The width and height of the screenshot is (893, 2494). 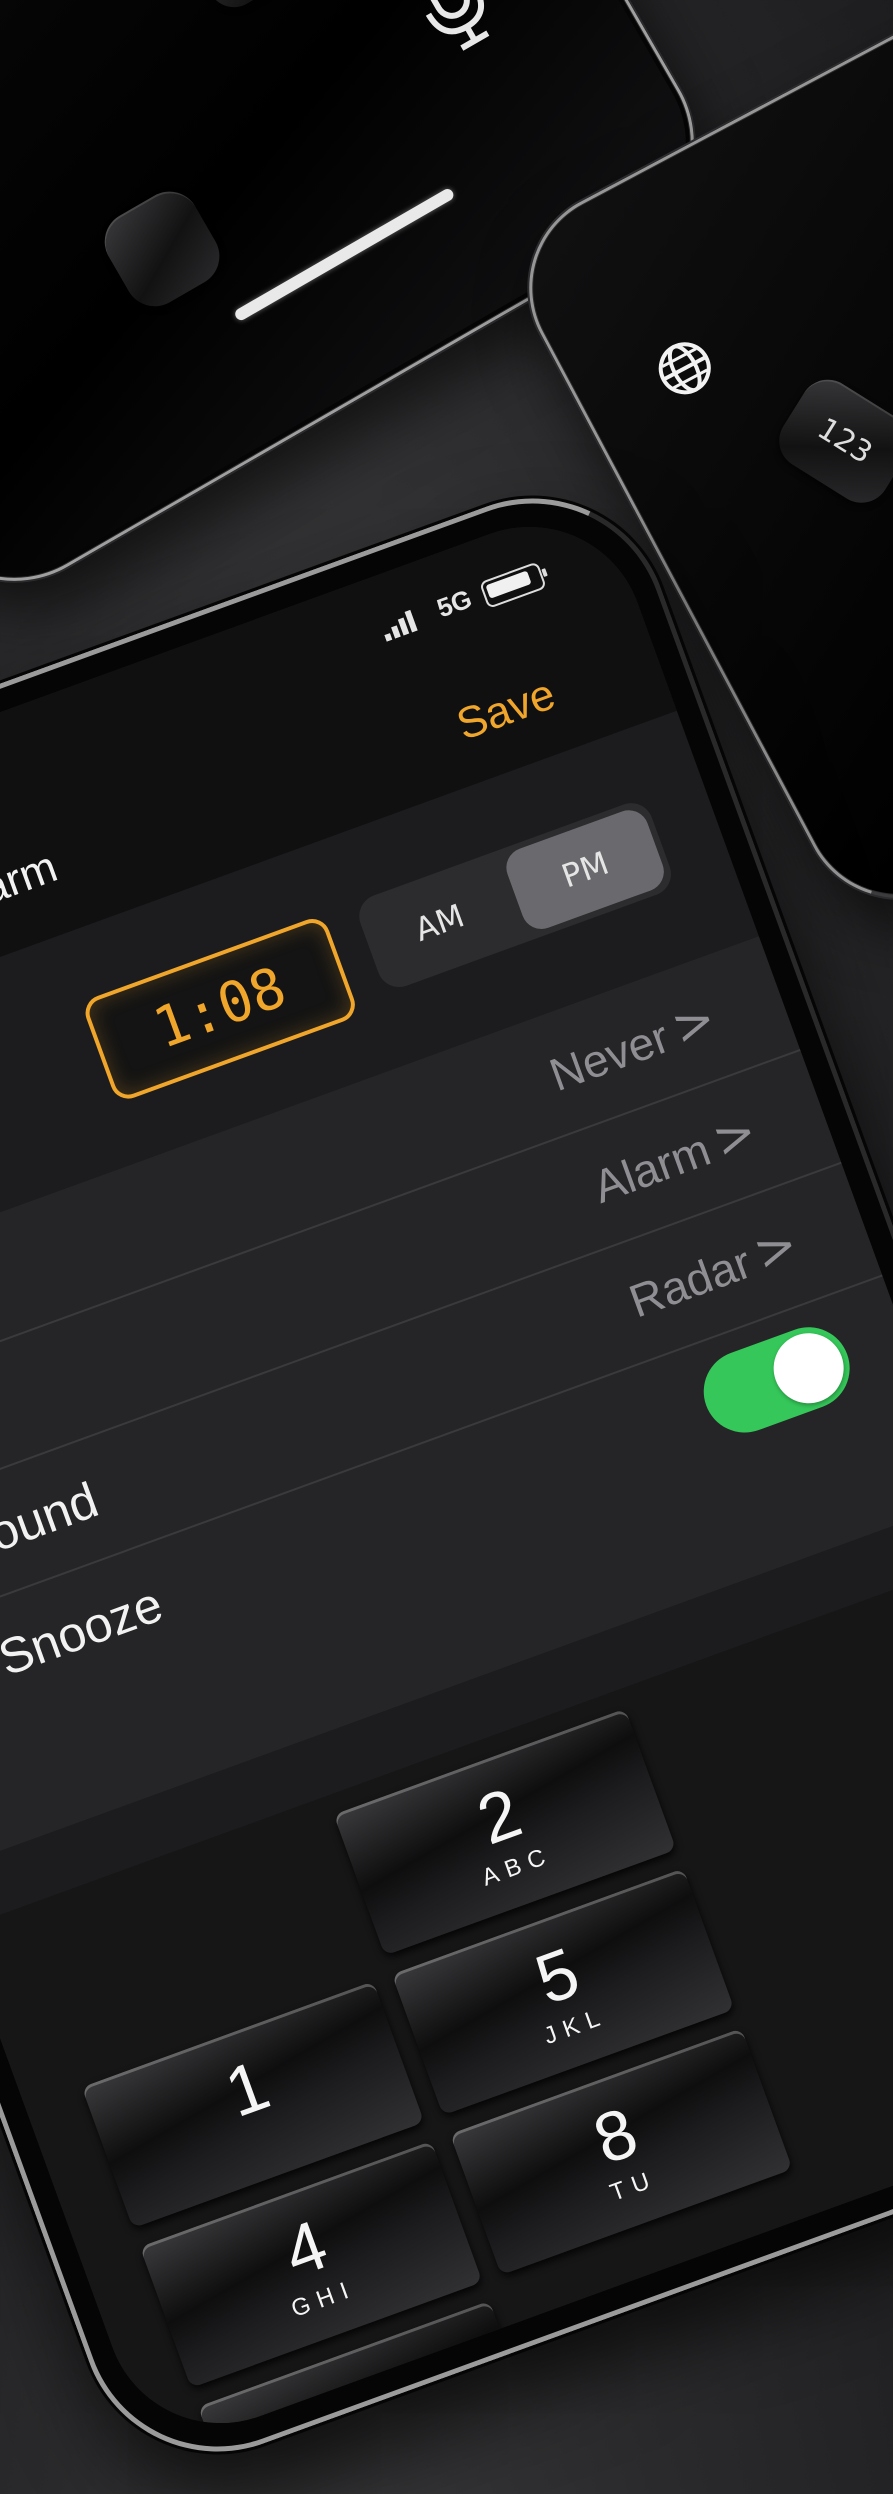 I want to click on label-value: Alarm, so click(x=651, y=1167).